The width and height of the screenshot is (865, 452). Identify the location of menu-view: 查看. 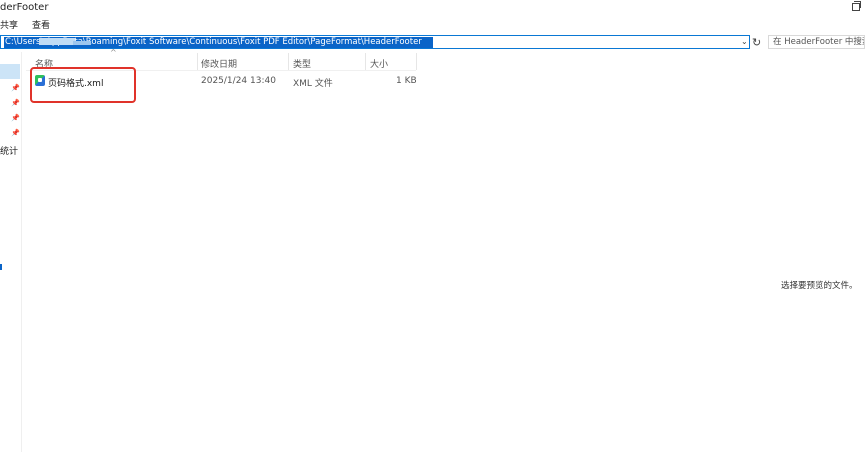
(41, 24).